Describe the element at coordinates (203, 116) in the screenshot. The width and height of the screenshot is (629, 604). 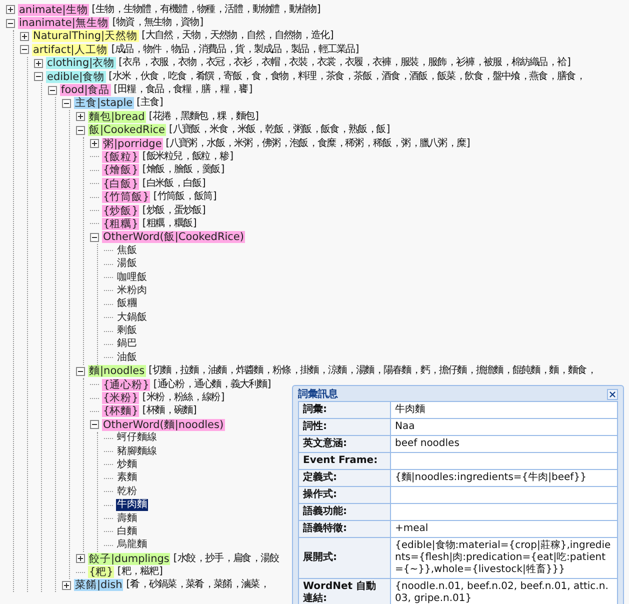
I see `synonym-list: [ 花捲 ，黑麵包 ，粿 ，麵包 ]` at that location.